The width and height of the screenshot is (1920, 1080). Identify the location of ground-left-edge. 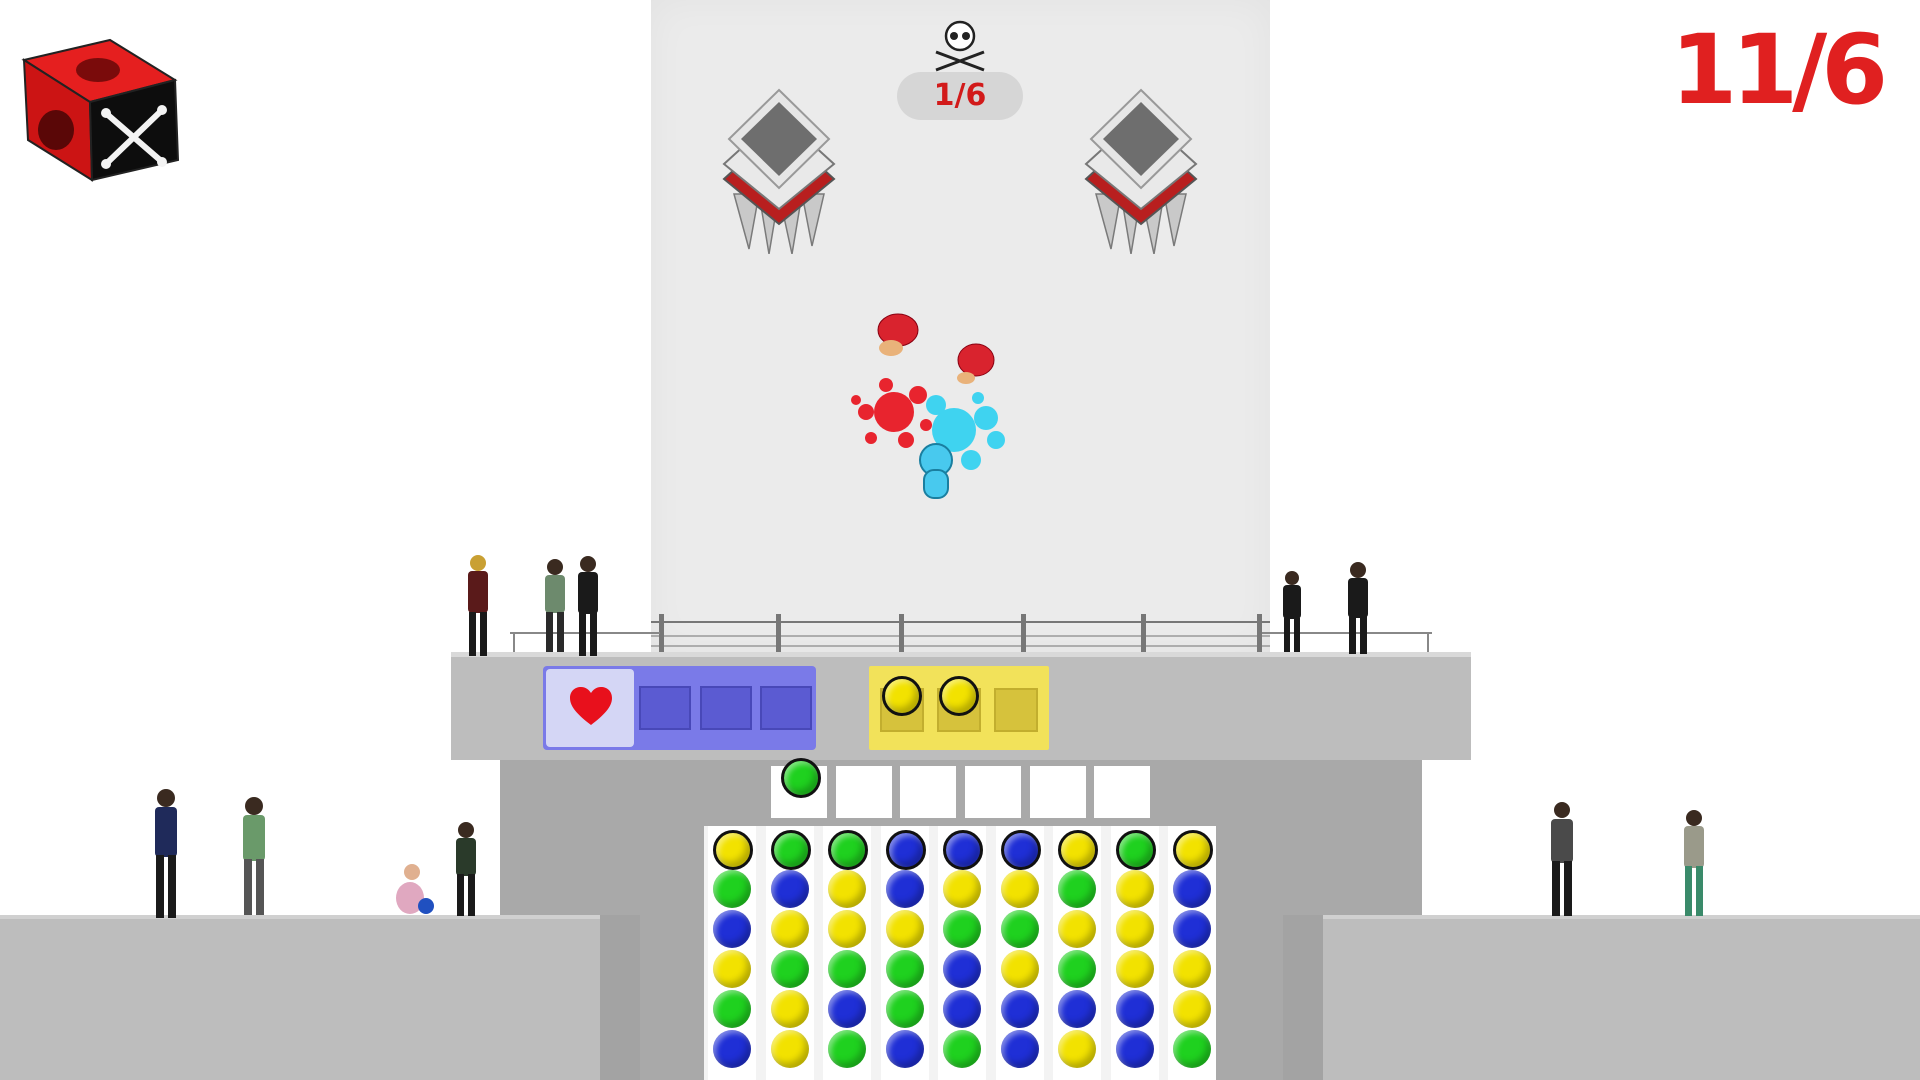
(620, 997).